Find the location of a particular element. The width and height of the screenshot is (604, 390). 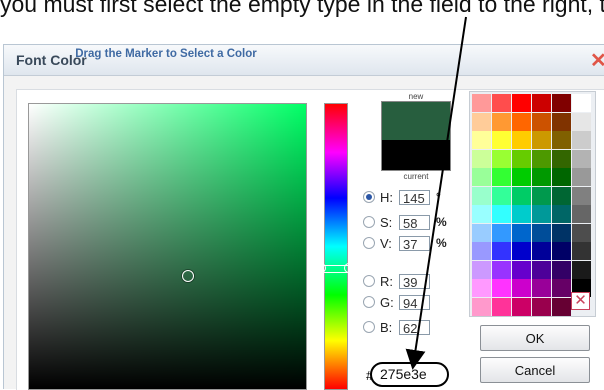

green-row: G: 94 is located at coordinates (396, 302).